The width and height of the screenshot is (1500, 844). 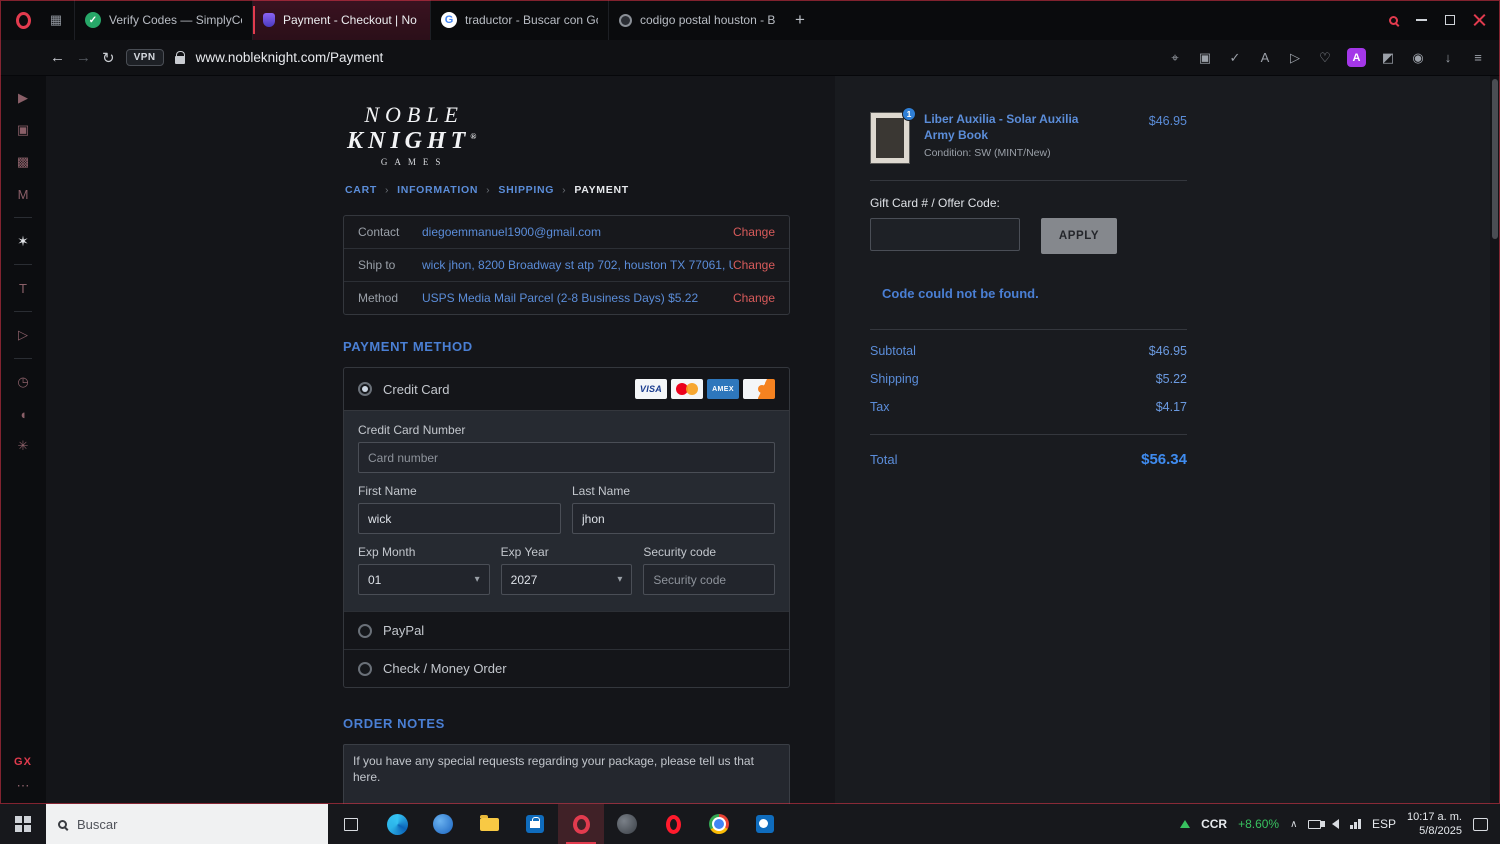 I want to click on credit-card-option: Credit Card VISA AMEX, so click(x=566, y=389).